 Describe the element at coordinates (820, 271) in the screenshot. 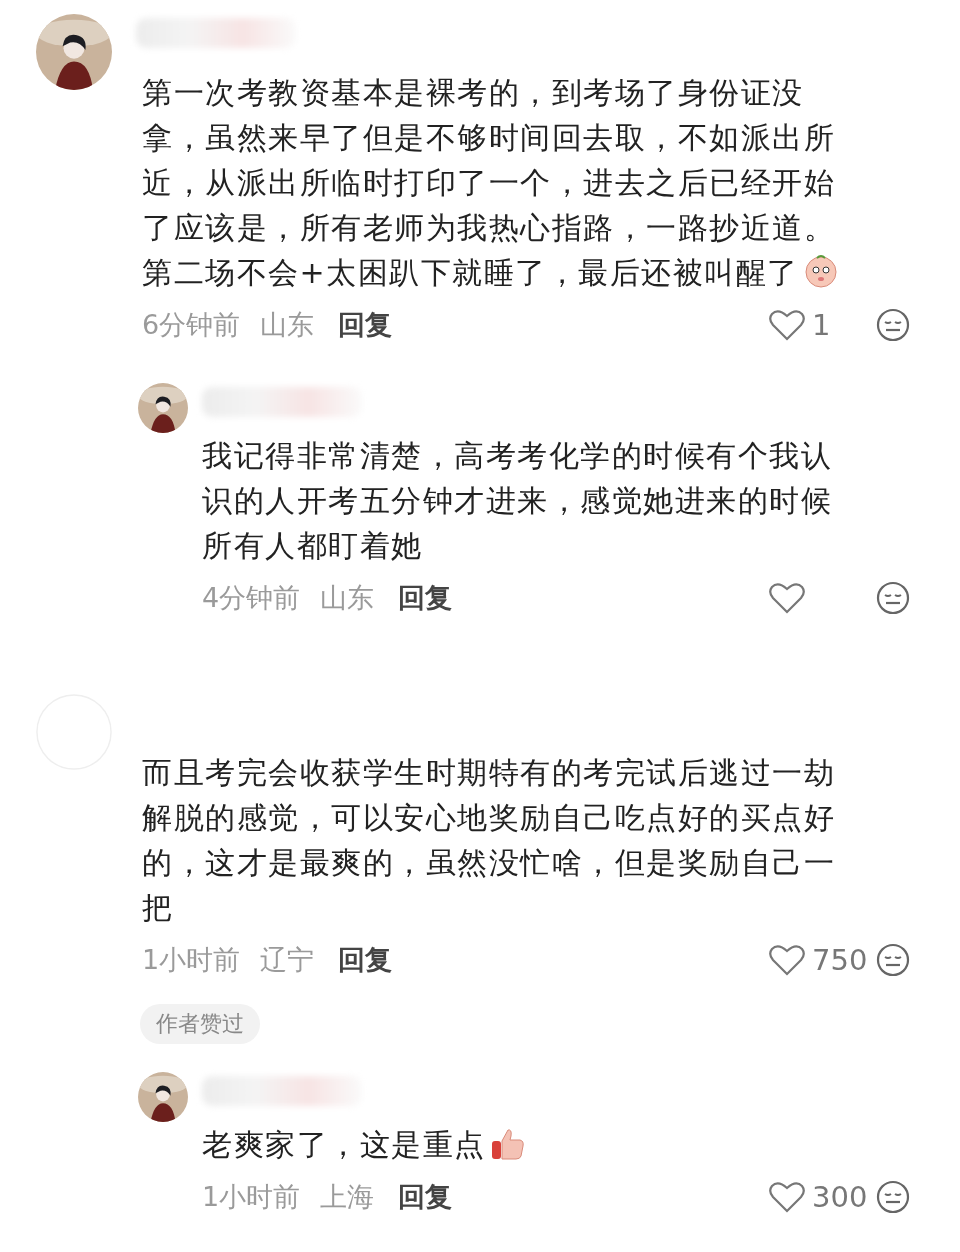

I see `blushing-face-icon` at that location.